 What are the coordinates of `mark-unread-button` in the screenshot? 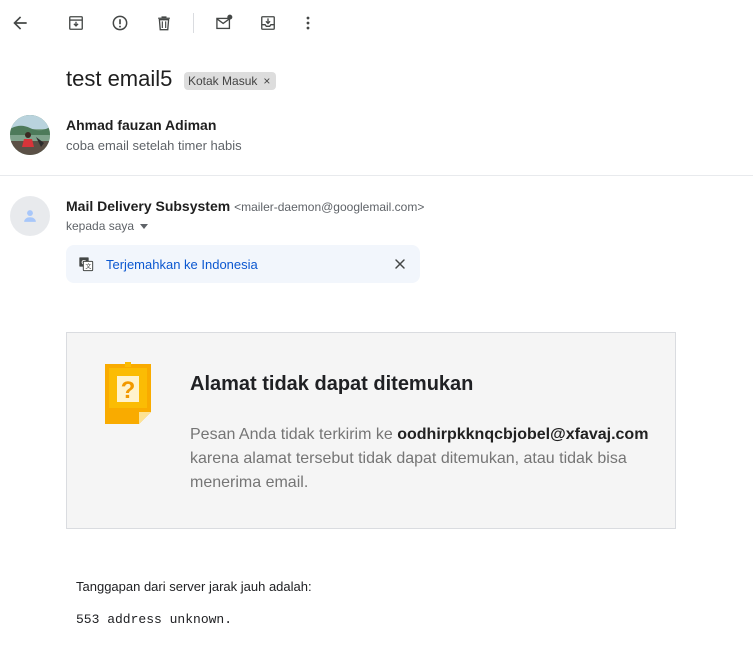 It's located at (224, 23).